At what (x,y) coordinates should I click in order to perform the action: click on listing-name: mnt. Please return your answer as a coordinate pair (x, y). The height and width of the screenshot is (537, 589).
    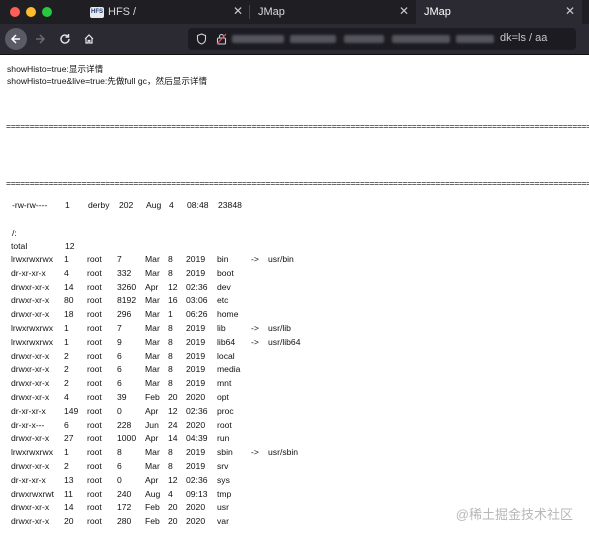
    Looking at the image, I should click on (224, 383).